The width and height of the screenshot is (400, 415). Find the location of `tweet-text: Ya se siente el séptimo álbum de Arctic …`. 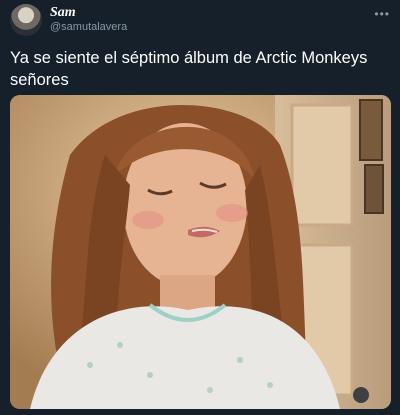

tweet-text: Ya se siente el séptimo álbum de Arctic … is located at coordinates (189, 69).